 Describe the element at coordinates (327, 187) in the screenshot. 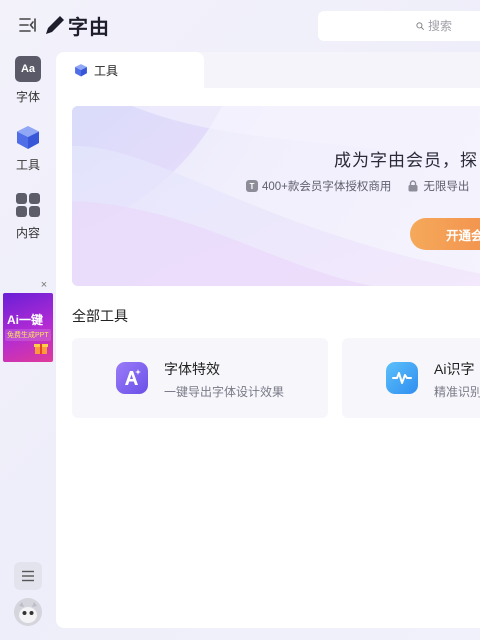

I see `banner-feature-text: 400+款会员字体授权商用` at that location.